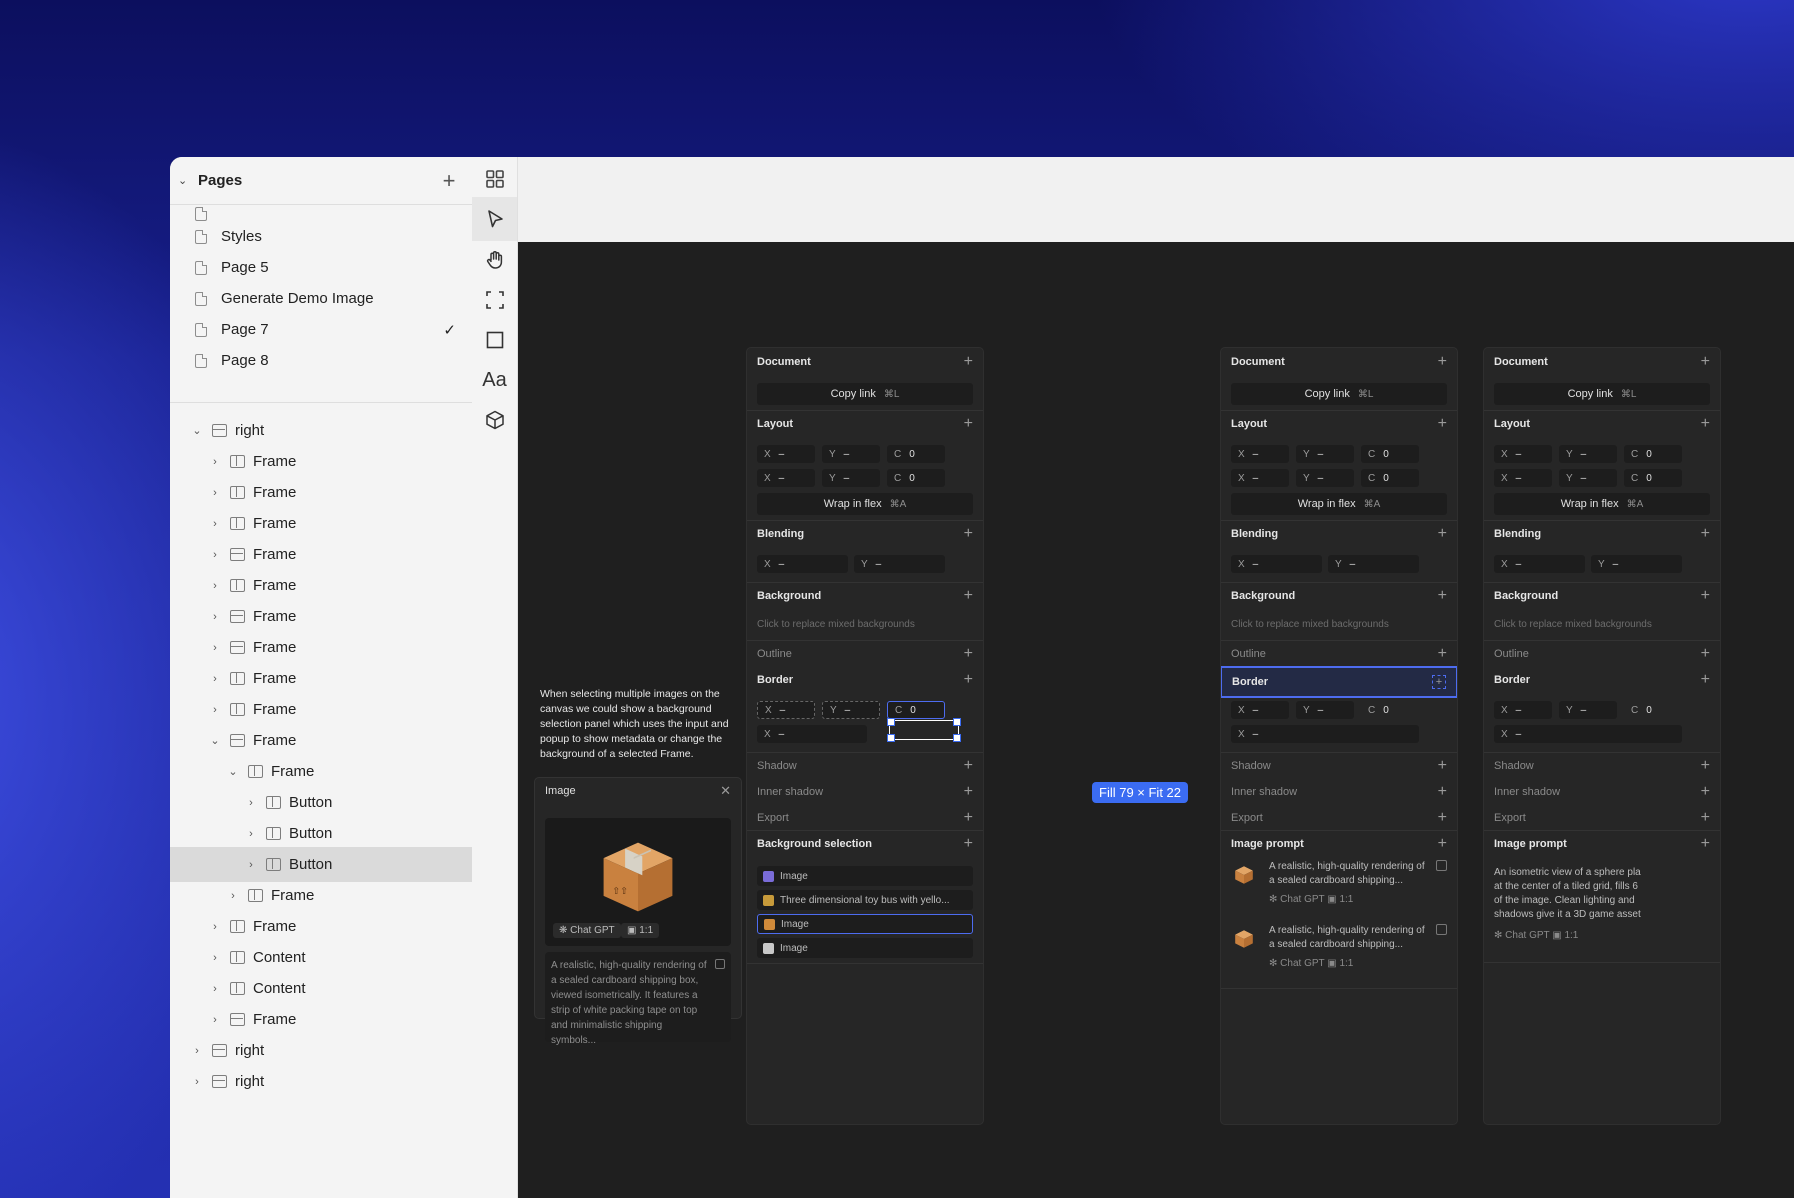 The image size is (1794, 1198). What do you see at coordinates (449, 180) in the screenshot?
I see `add-page-button: +` at bounding box center [449, 180].